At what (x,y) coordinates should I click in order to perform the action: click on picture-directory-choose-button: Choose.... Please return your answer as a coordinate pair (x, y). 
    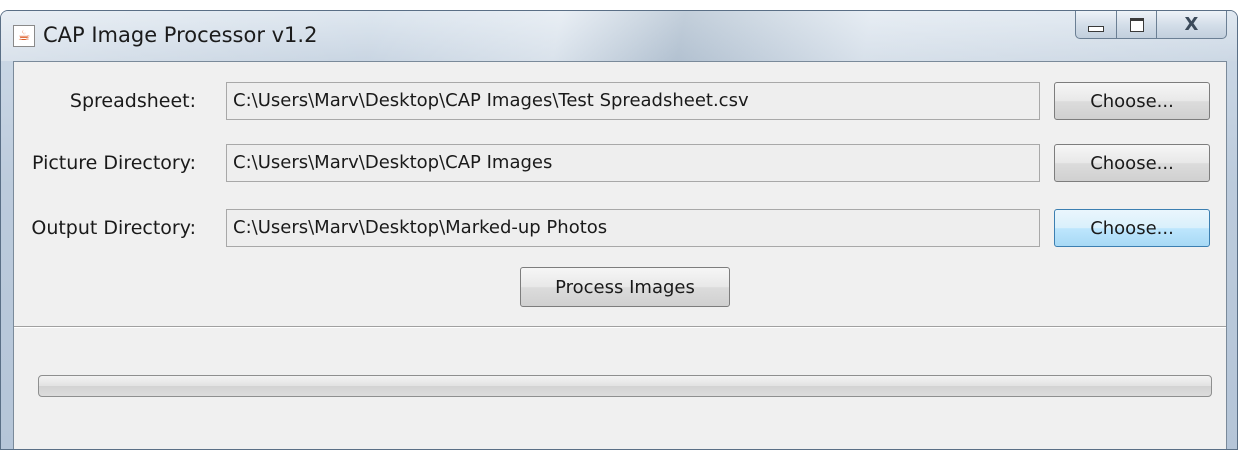
    Looking at the image, I should click on (1132, 163).